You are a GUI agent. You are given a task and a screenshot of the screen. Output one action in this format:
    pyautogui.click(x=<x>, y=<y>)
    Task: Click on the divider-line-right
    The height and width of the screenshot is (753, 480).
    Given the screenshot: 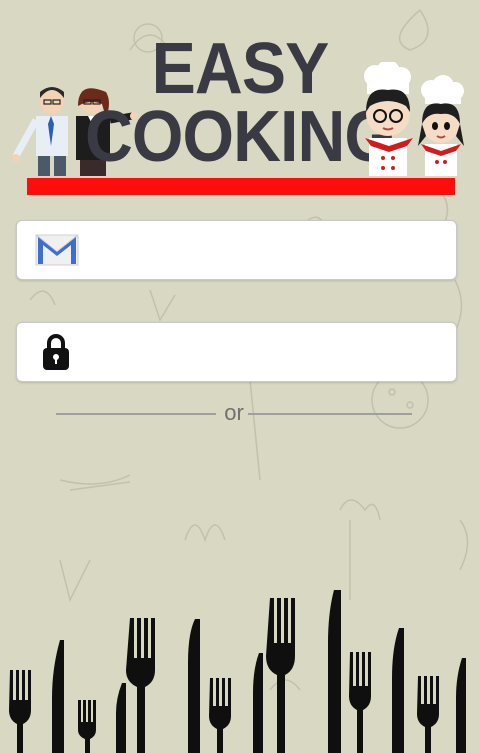 What is the action you would take?
    pyautogui.click(x=330, y=414)
    